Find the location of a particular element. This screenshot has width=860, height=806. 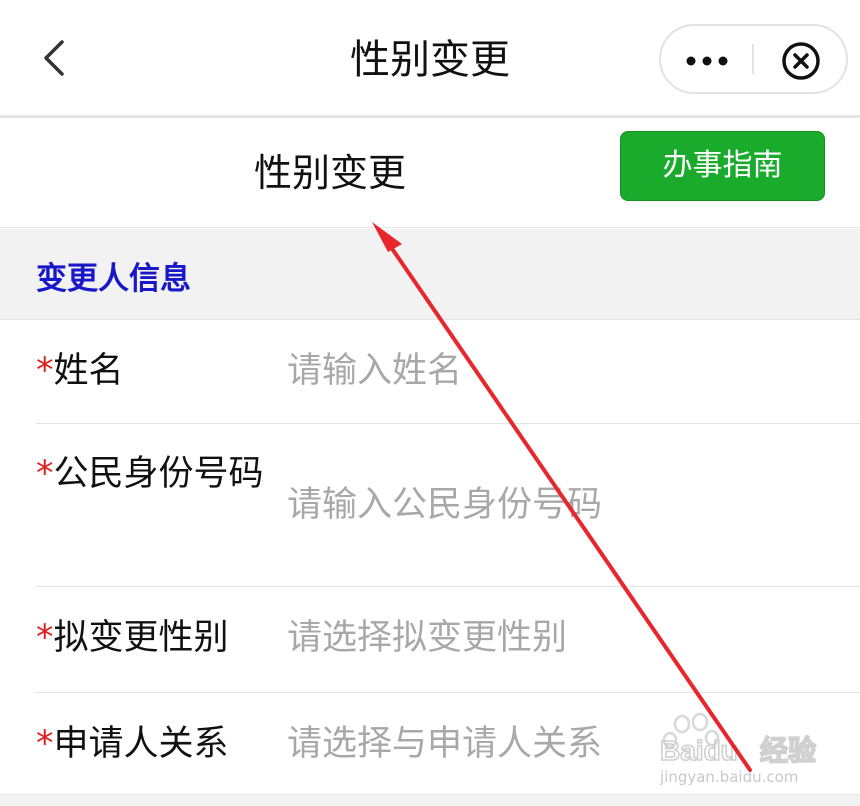

bottom-band is located at coordinates (430, 800).